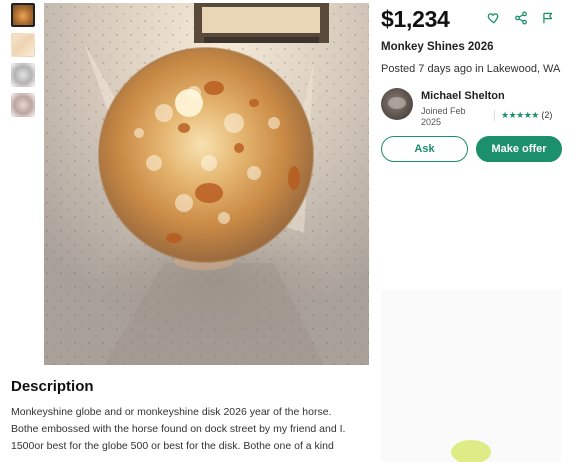 The image size is (585, 462). What do you see at coordinates (463, 96) in the screenshot?
I see `seller-name: Michael Shelton` at bounding box center [463, 96].